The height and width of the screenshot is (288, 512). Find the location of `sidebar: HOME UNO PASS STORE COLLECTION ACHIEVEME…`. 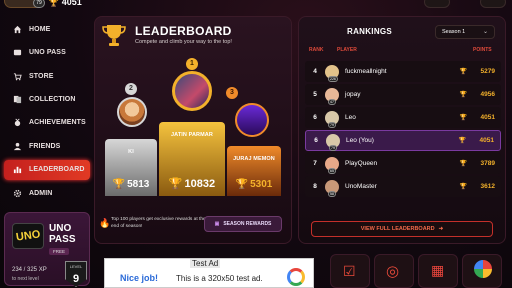

sidebar: HOME UNO PASS STORE COLLECTION ACHIEVEME… is located at coordinates (47, 111).